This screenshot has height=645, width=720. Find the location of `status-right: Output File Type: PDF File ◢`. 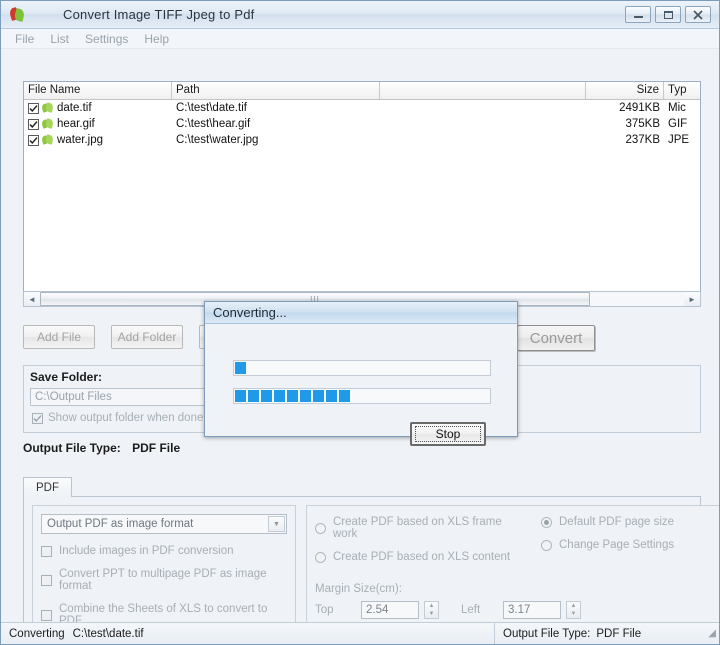

status-right: Output File Type: PDF File ◢ is located at coordinates (607, 633).